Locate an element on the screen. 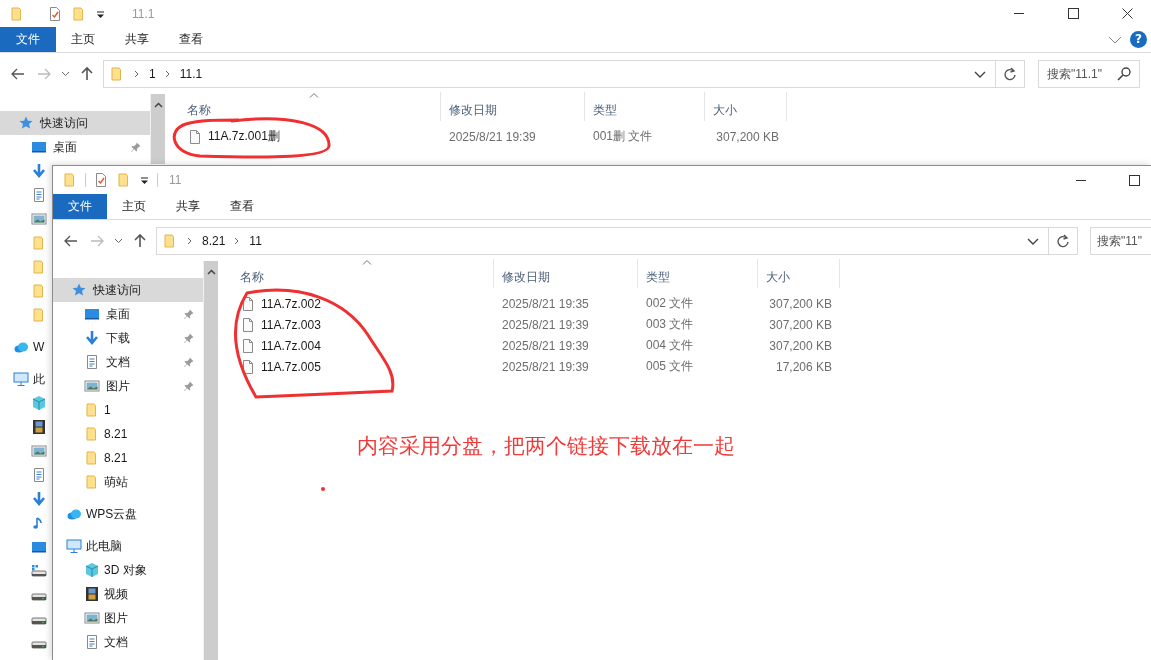 The width and height of the screenshot is (1151, 660). file-name: 11A.7z.003 is located at coordinates (291, 324).